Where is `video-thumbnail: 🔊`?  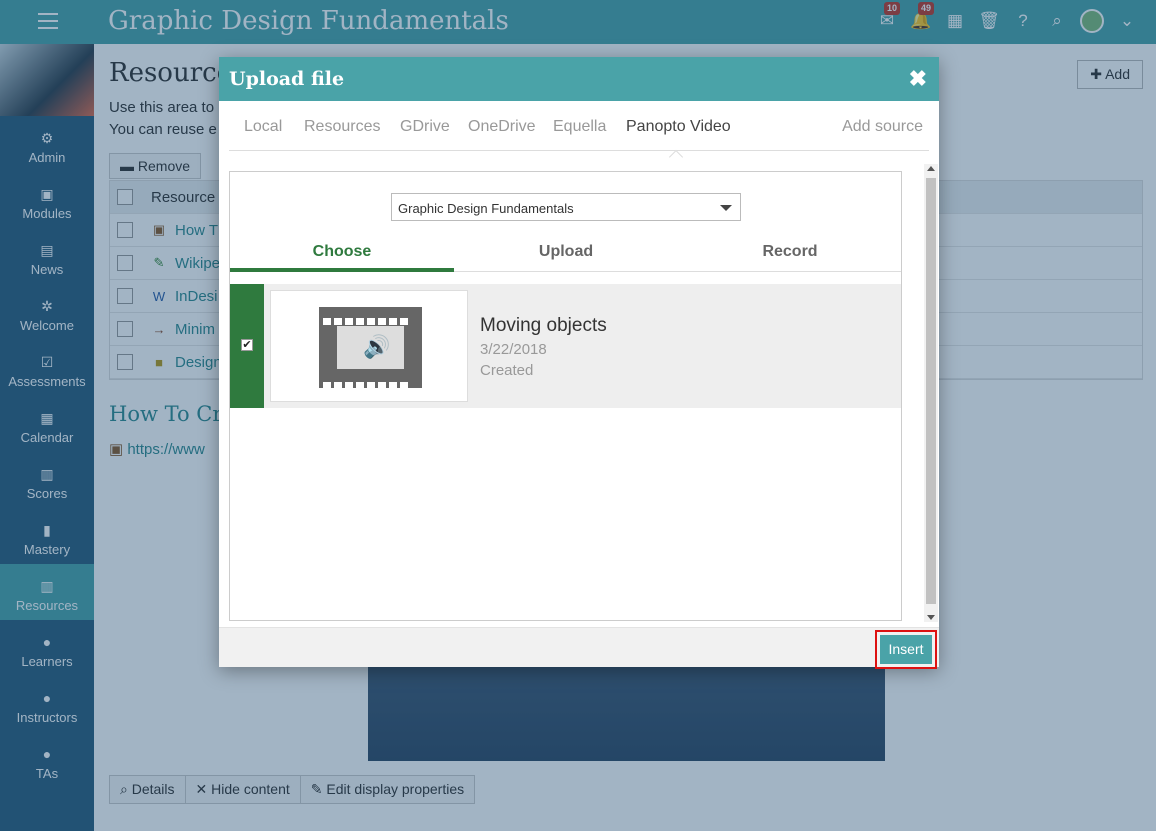
video-thumbnail: 🔊 is located at coordinates (369, 346).